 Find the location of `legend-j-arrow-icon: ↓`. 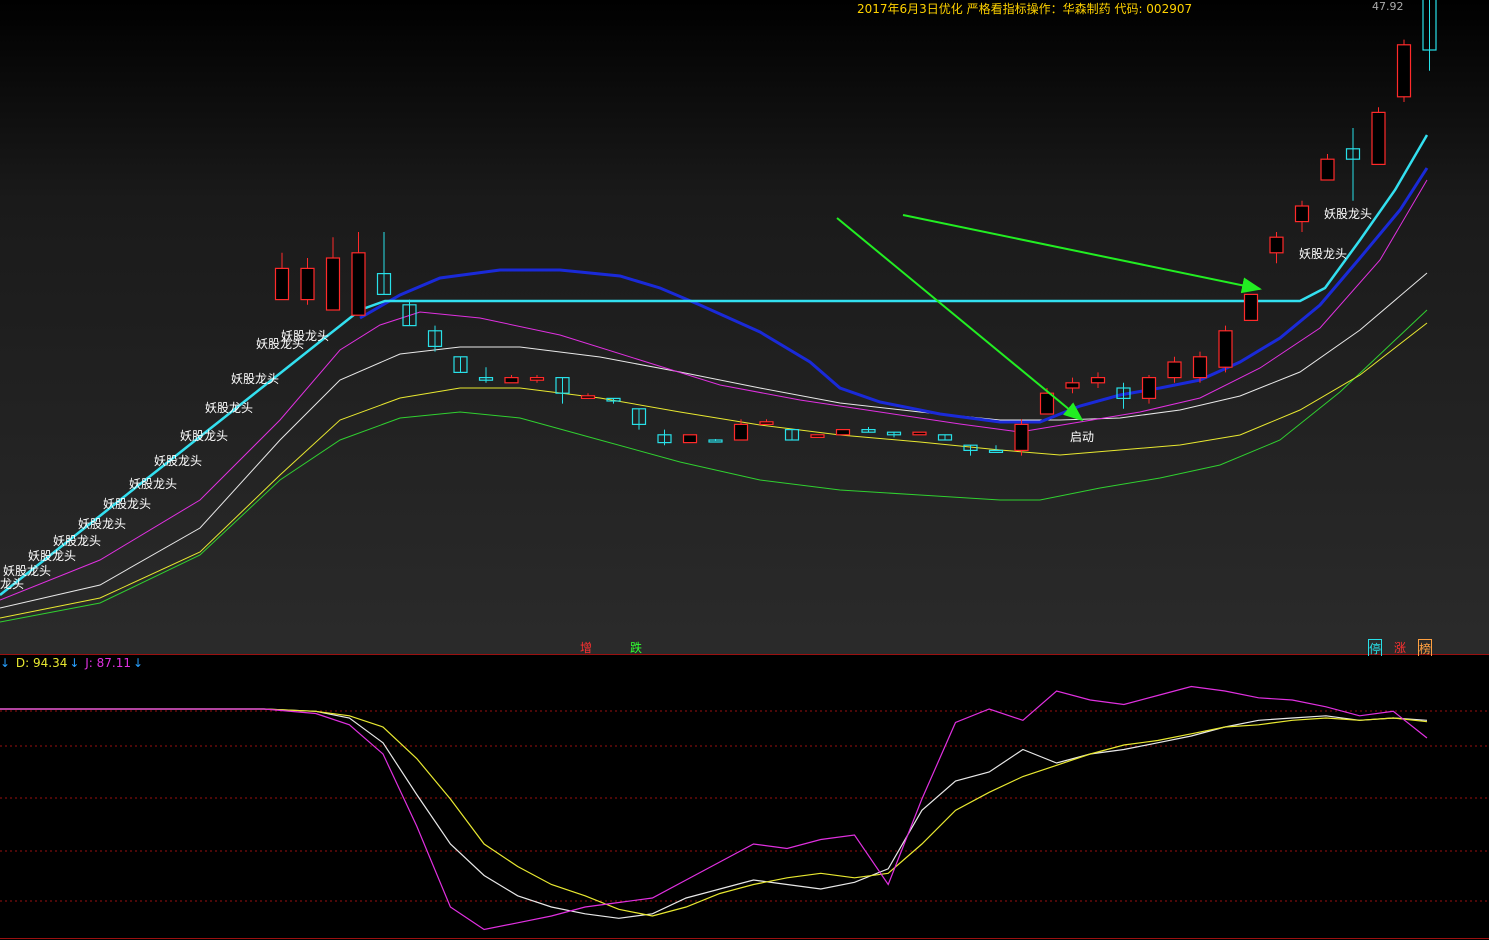

legend-j-arrow-icon: ↓ is located at coordinates (138, 663).